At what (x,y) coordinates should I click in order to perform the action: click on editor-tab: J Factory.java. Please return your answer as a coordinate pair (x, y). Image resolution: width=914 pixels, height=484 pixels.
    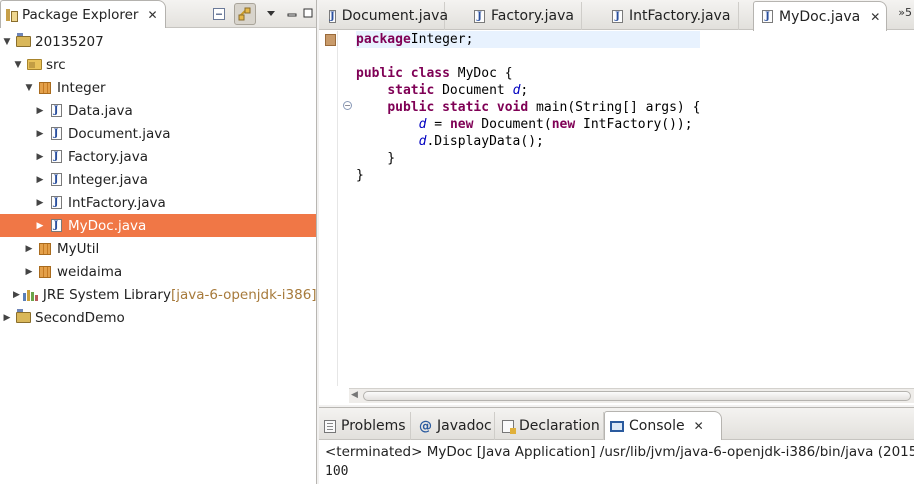
    Looking at the image, I should click on (524, 16).